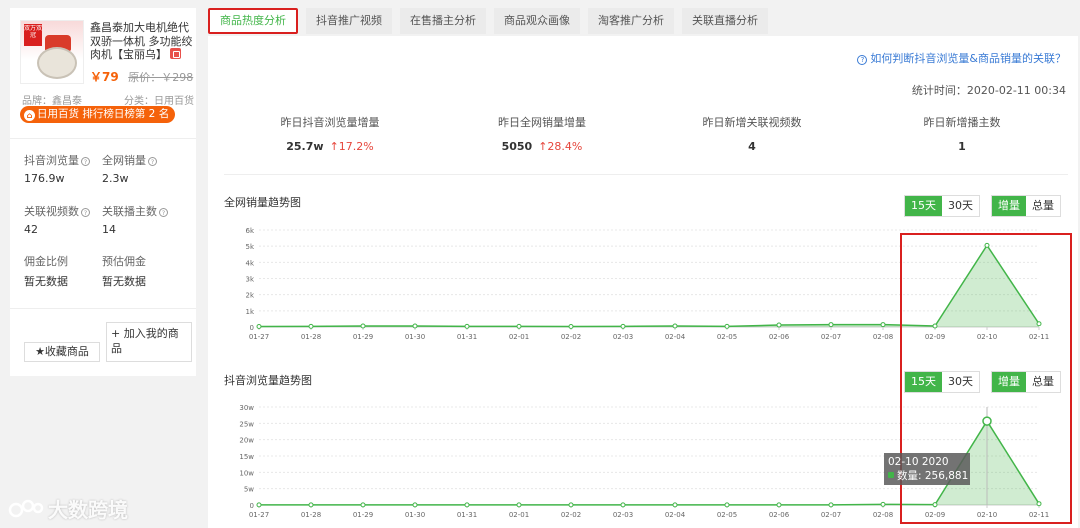  I want to click on views-x-tick: 02-08, so click(883, 515).